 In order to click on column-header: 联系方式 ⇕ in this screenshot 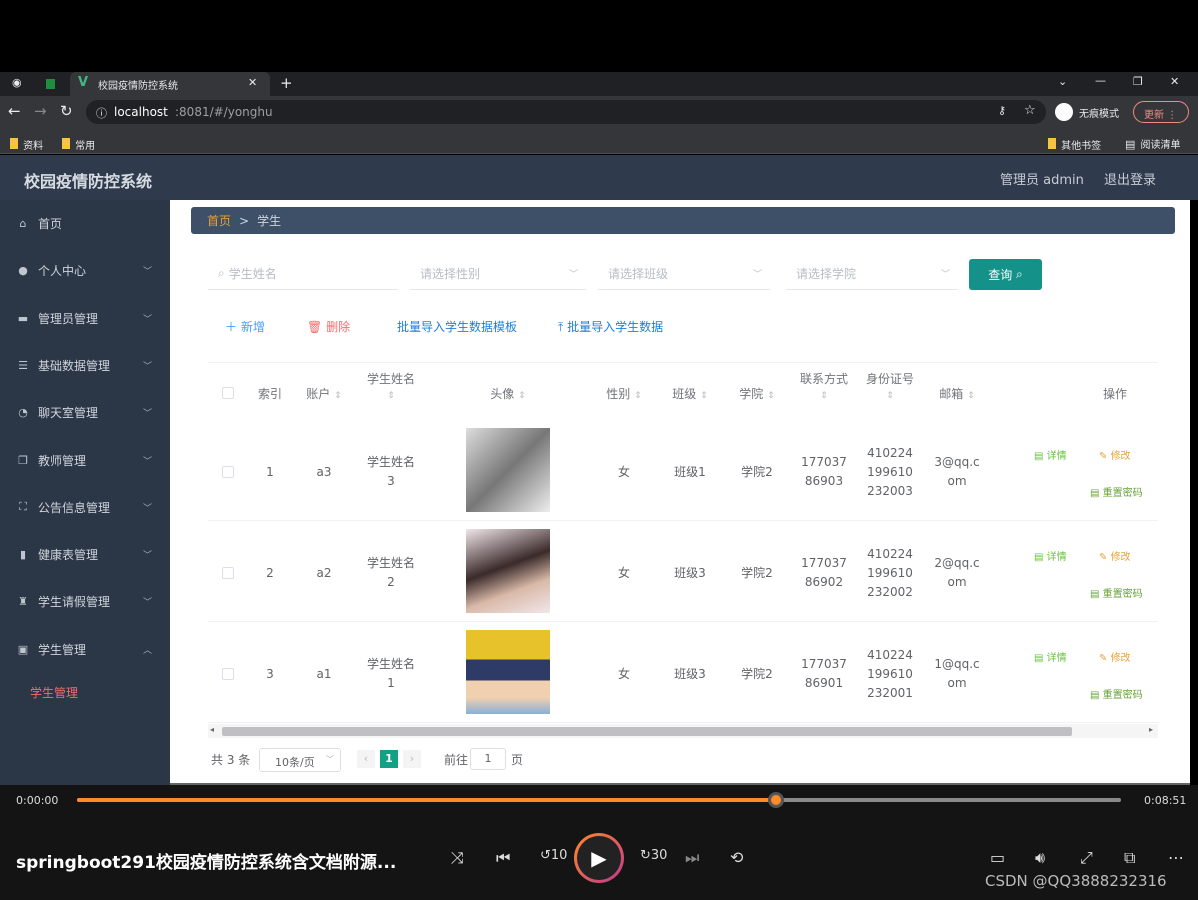, I will do `click(824, 385)`.